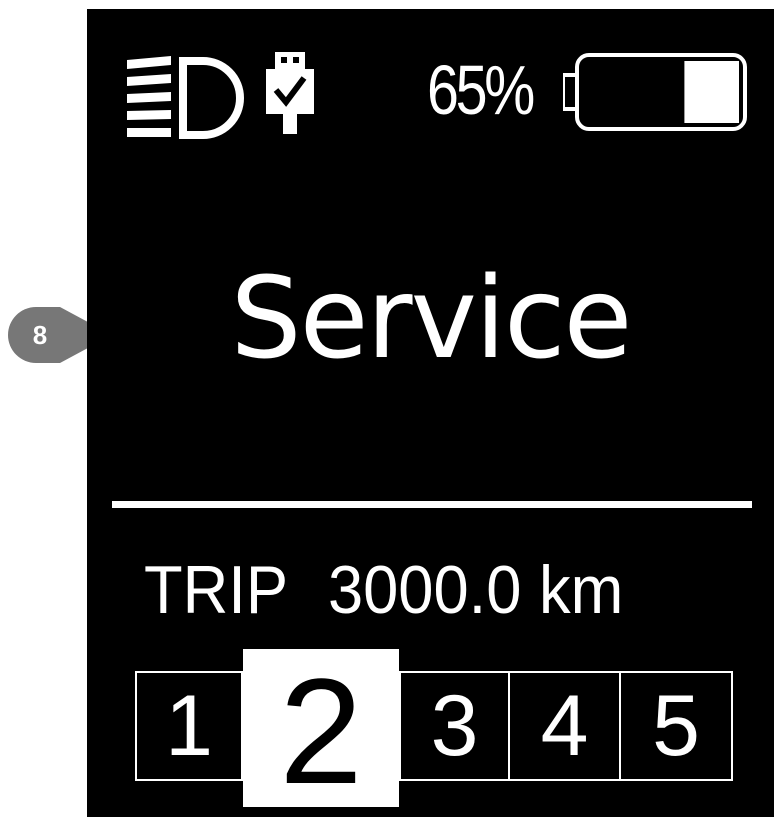 The image size is (774, 817). I want to click on battery-icon, so click(655, 92).